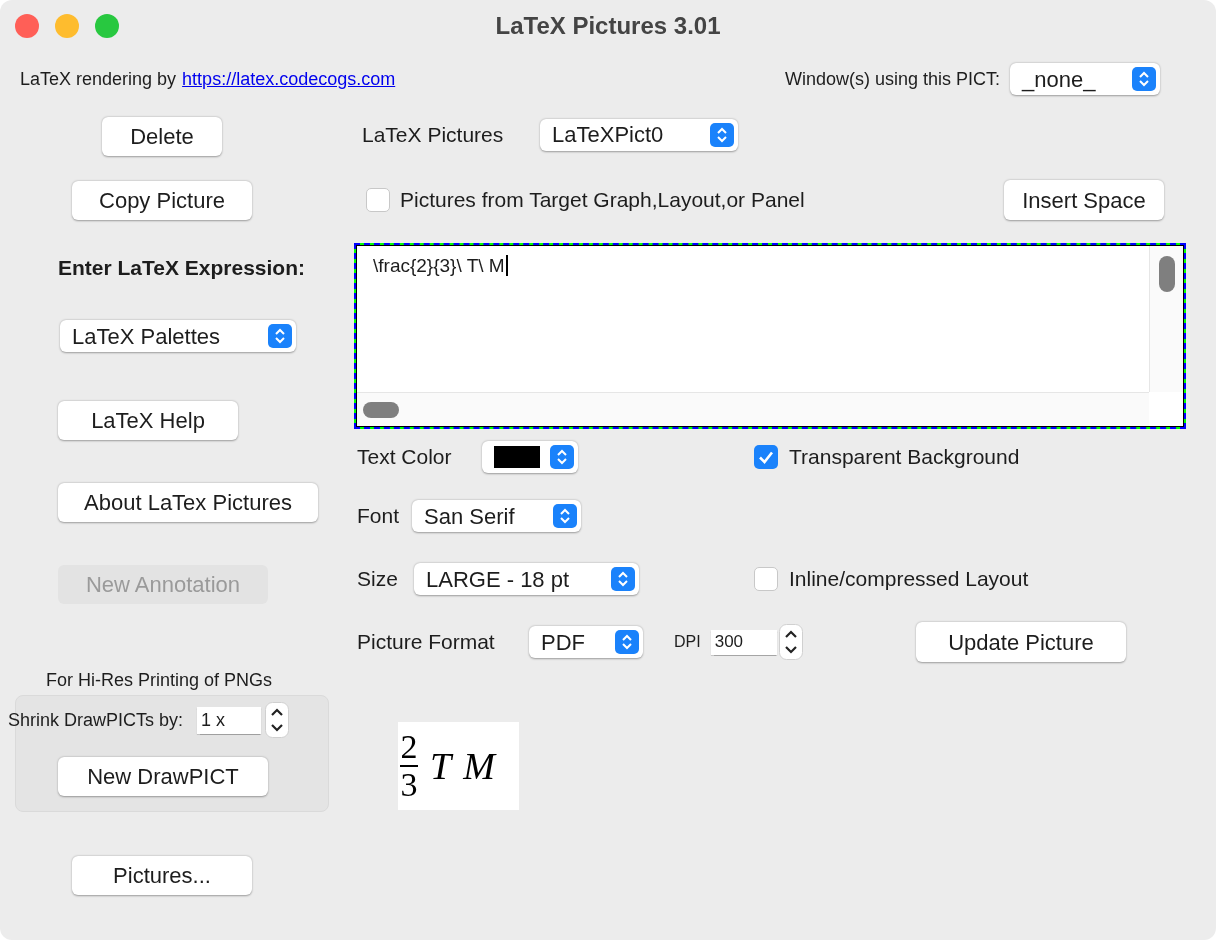 The height and width of the screenshot is (940, 1216). I want to click on new-drawpict-button: New DrawPICT, so click(163, 776).